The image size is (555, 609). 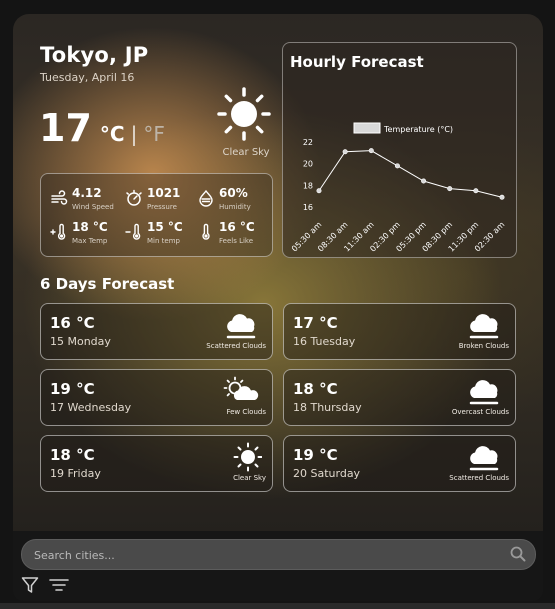 What do you see at coordinates (367, 128) in the screenshot?
I see `chart-legend-swatch` at bounding box center [367, 128].